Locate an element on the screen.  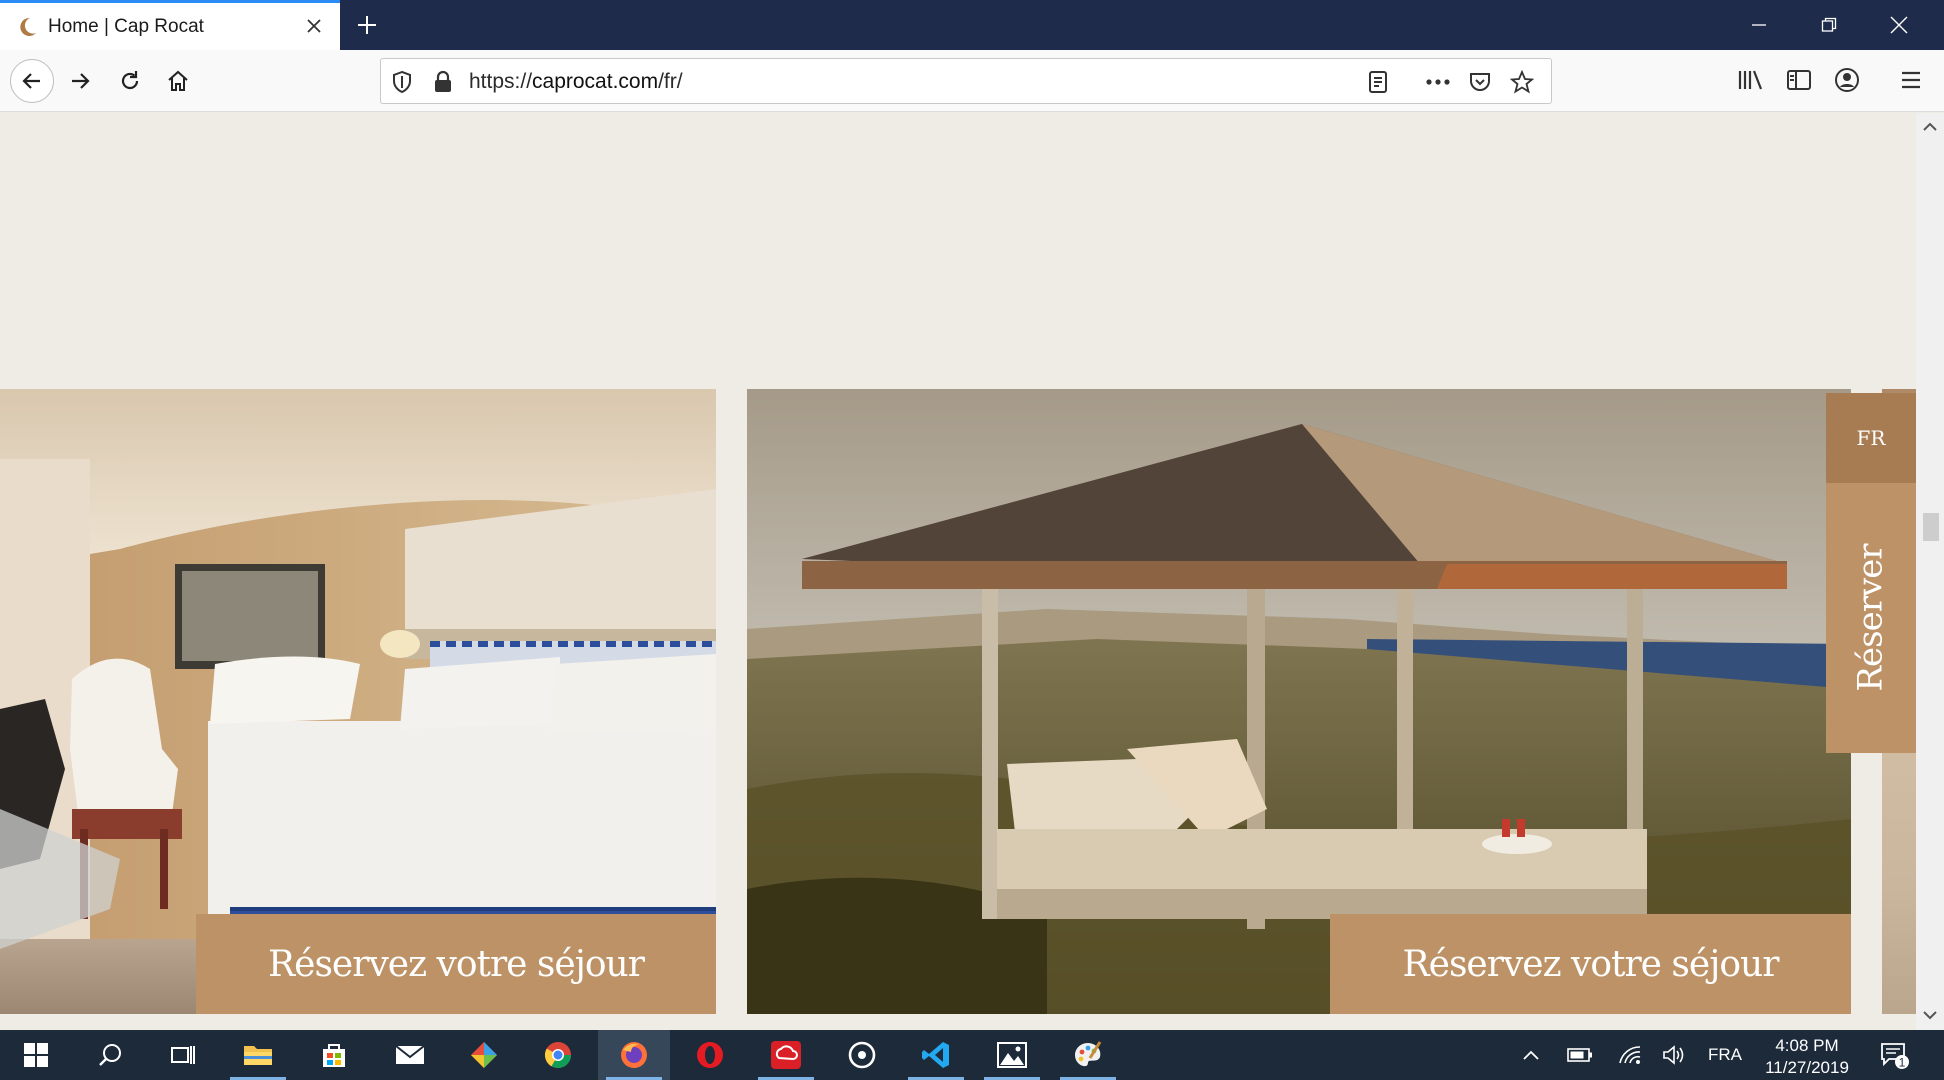
back-button is located at coordinates (32, 81).